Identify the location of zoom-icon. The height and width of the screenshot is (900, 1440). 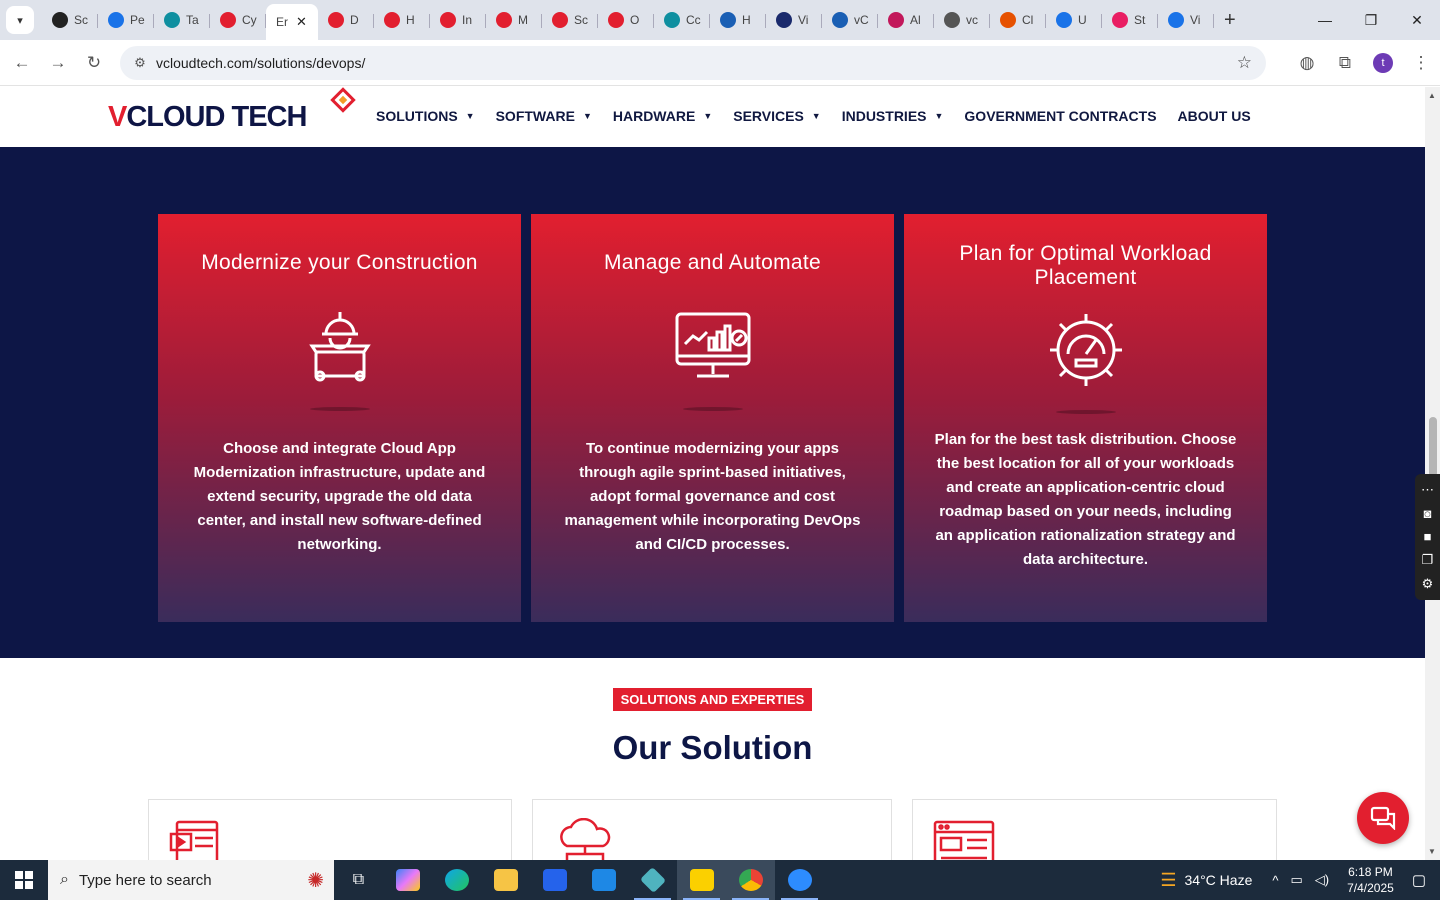
(799, 880).